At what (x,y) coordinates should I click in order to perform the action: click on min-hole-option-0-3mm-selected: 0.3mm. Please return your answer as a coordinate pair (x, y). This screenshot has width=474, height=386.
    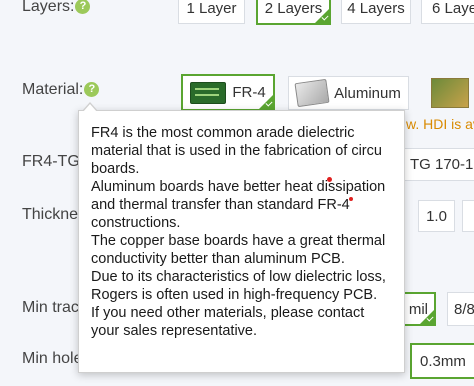
    Looking at the image, I should click on (442, 361).